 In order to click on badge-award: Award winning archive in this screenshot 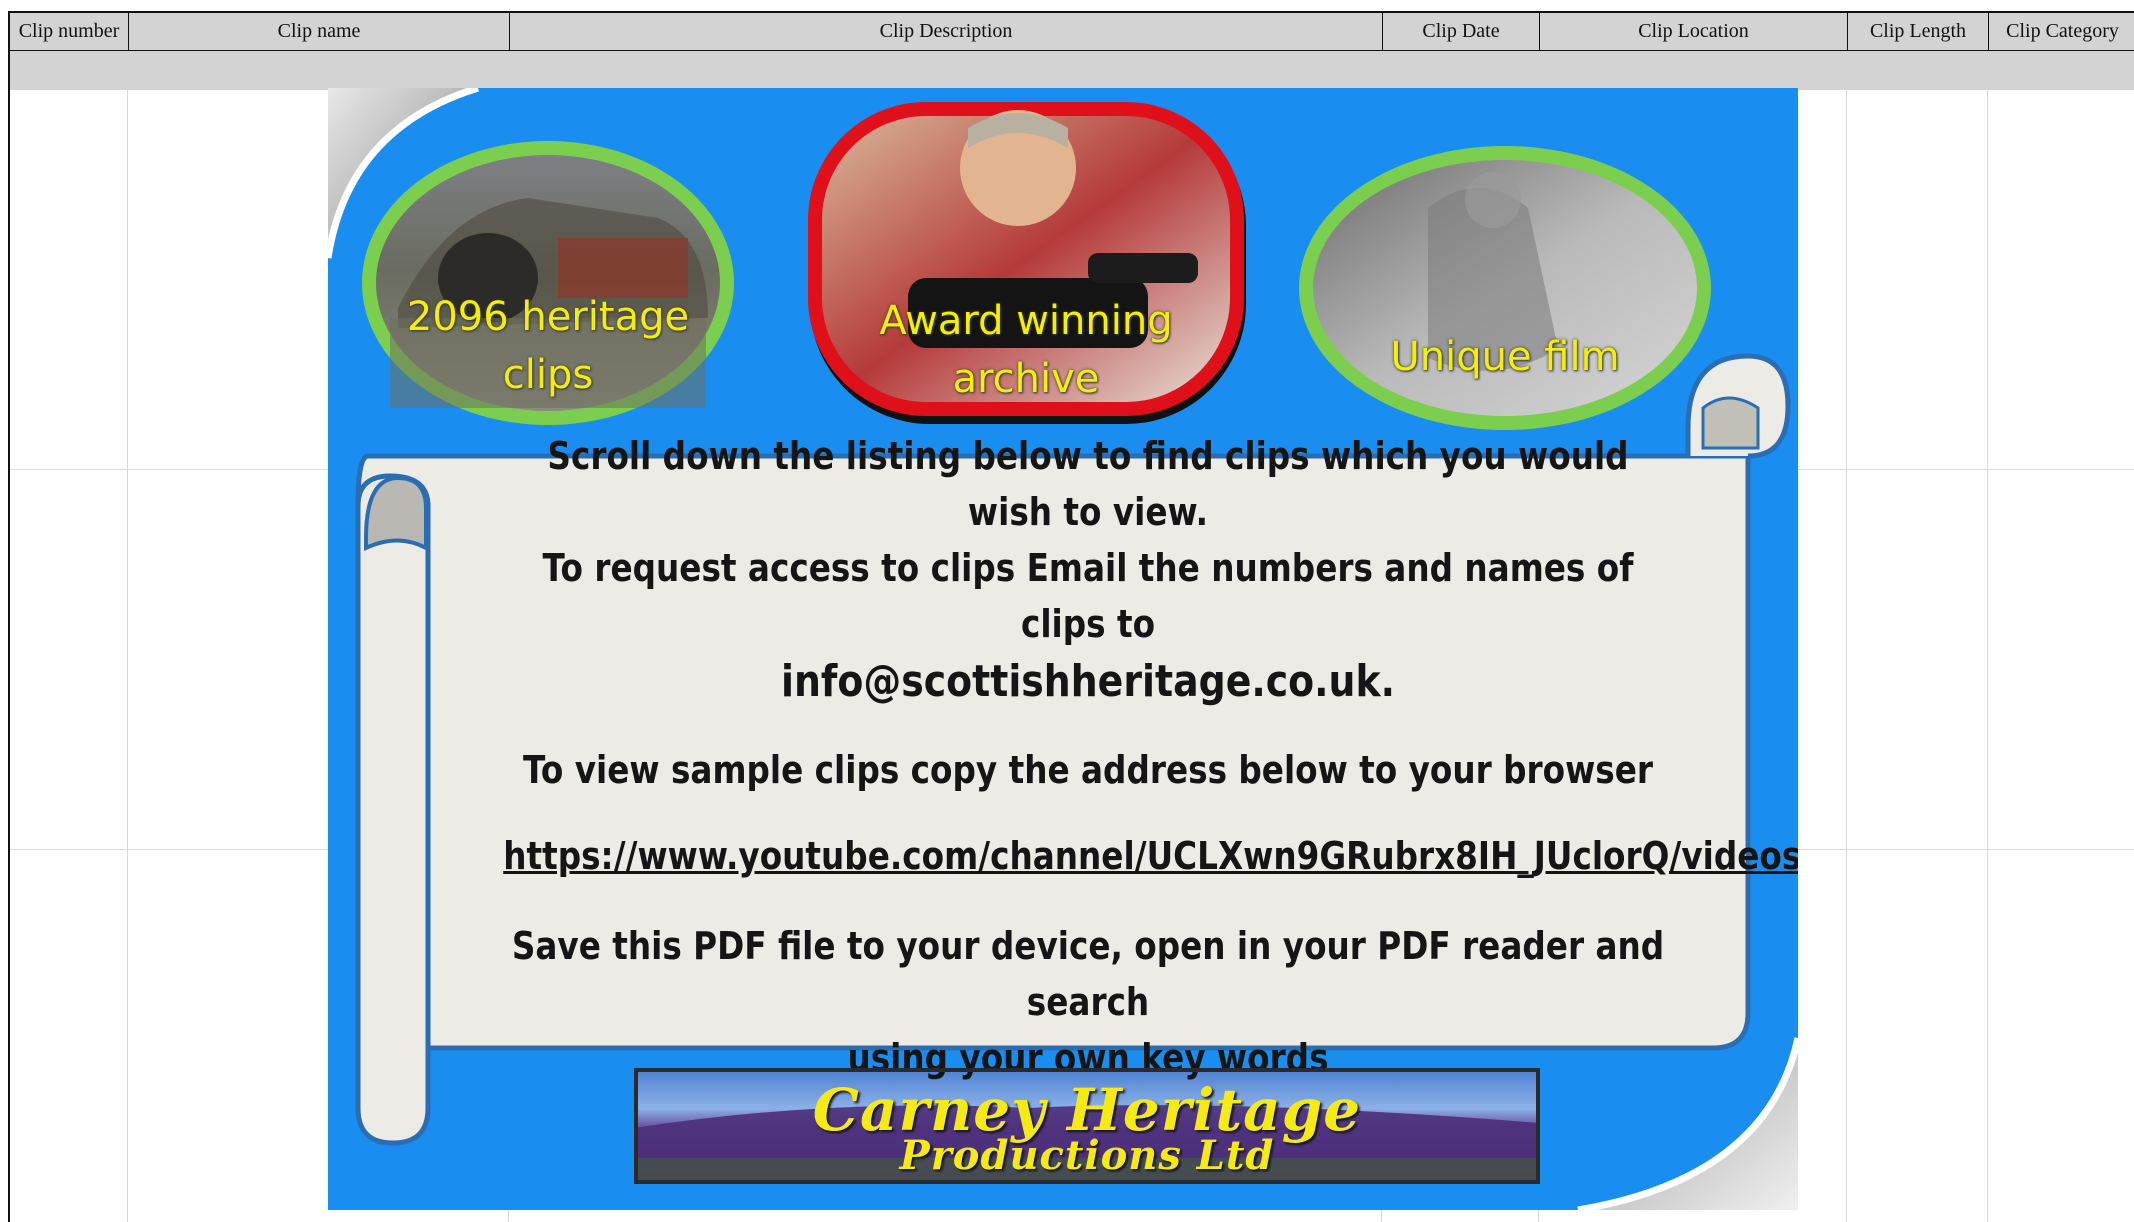, I will do `click(1026, 350)`.